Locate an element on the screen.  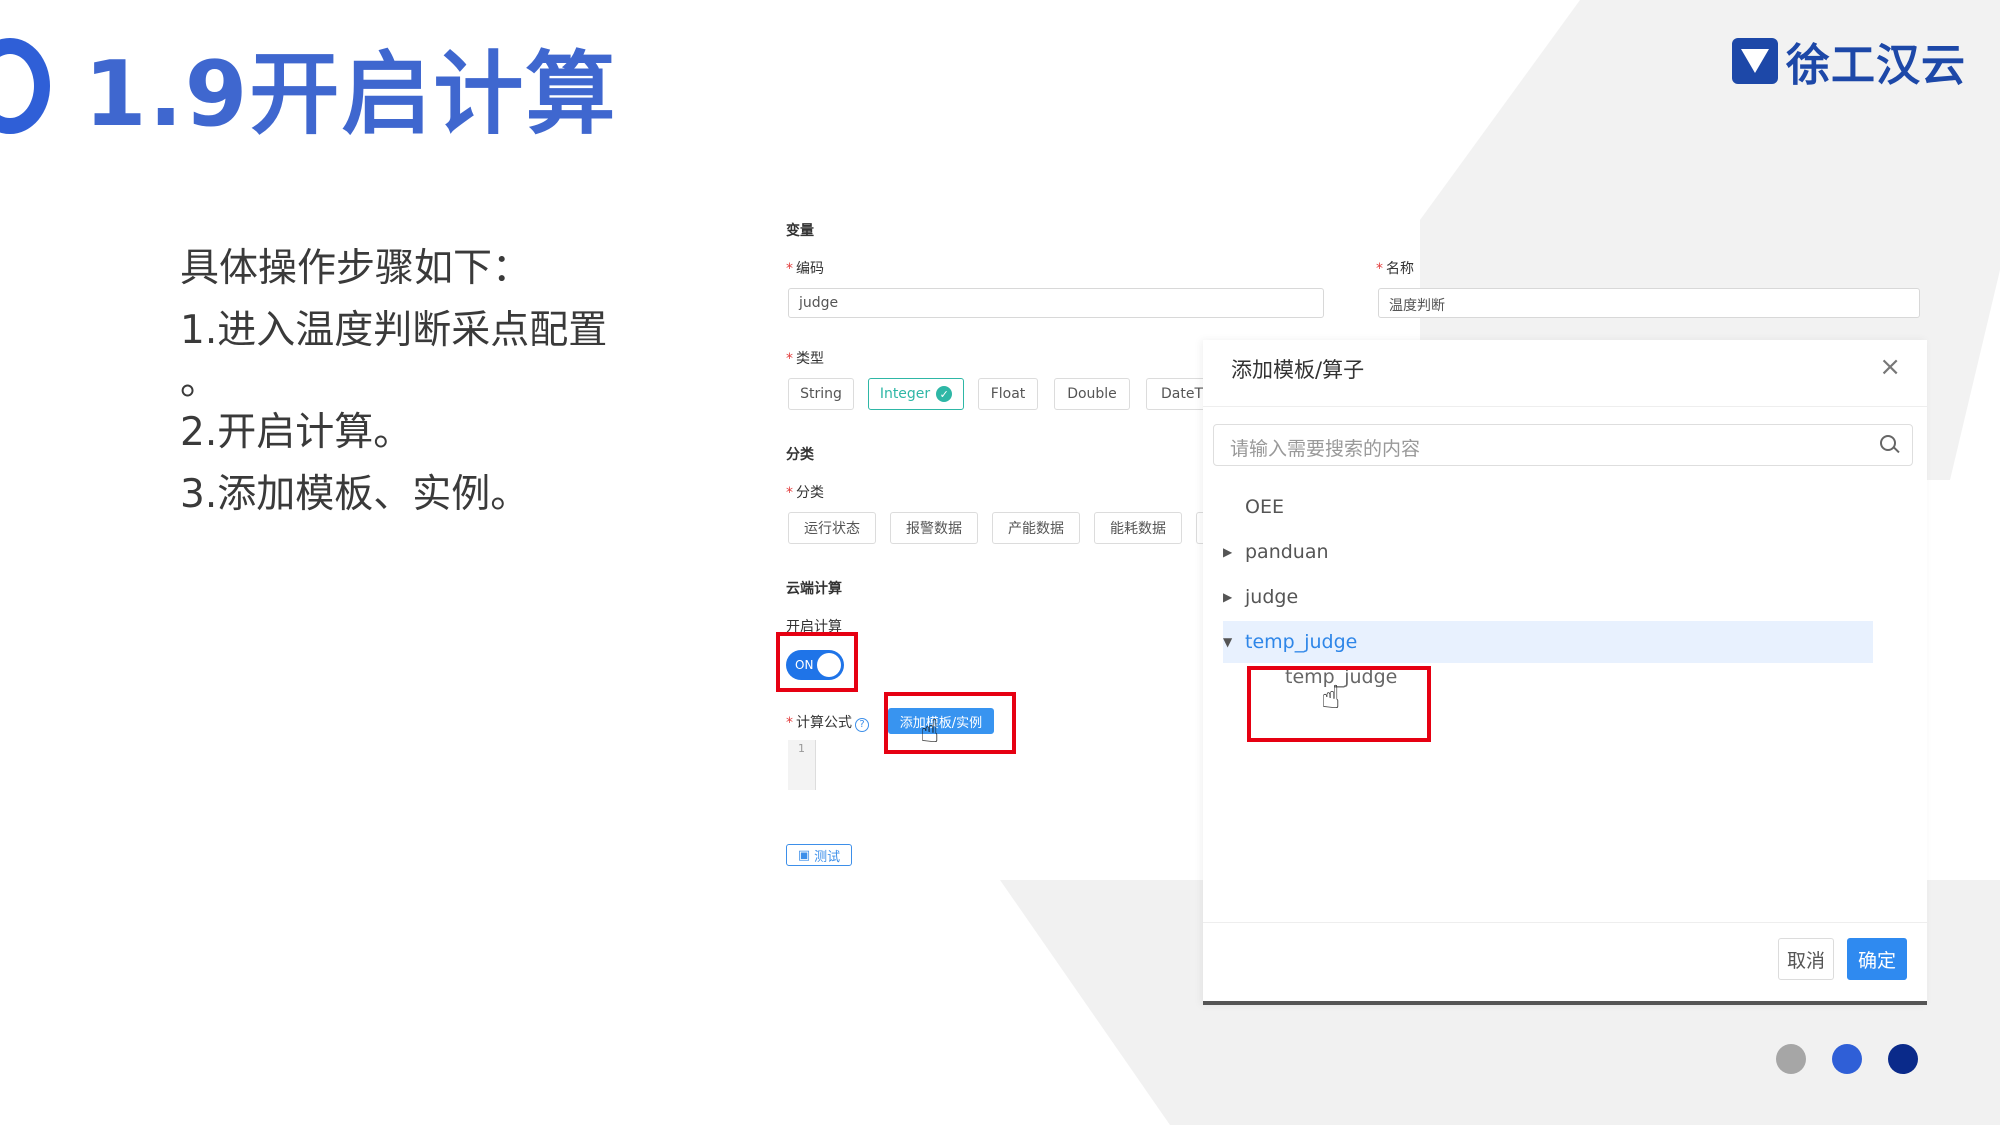
type-chip-double: Double is located at coordinates (1092, 394).